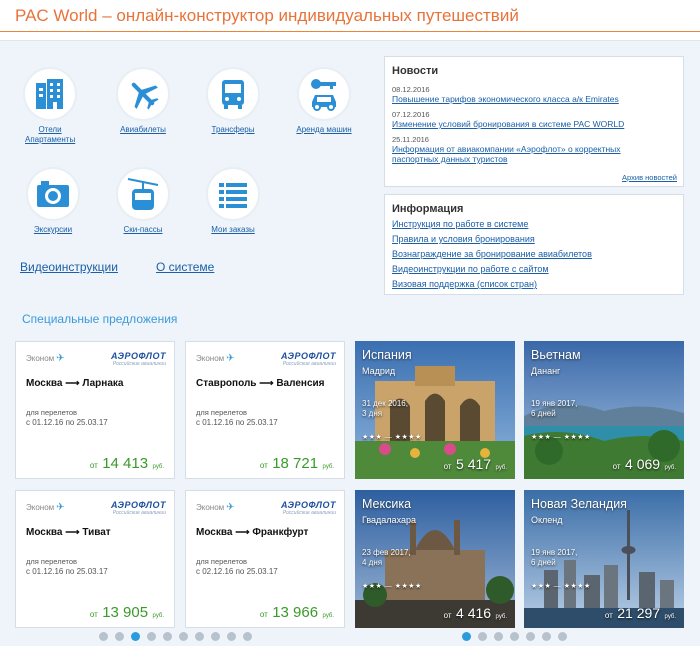 The image size is (700, 646). Describe the element at coordinates (60, 358) in the screenshot. I see `plane-icon: ✈` at that location.